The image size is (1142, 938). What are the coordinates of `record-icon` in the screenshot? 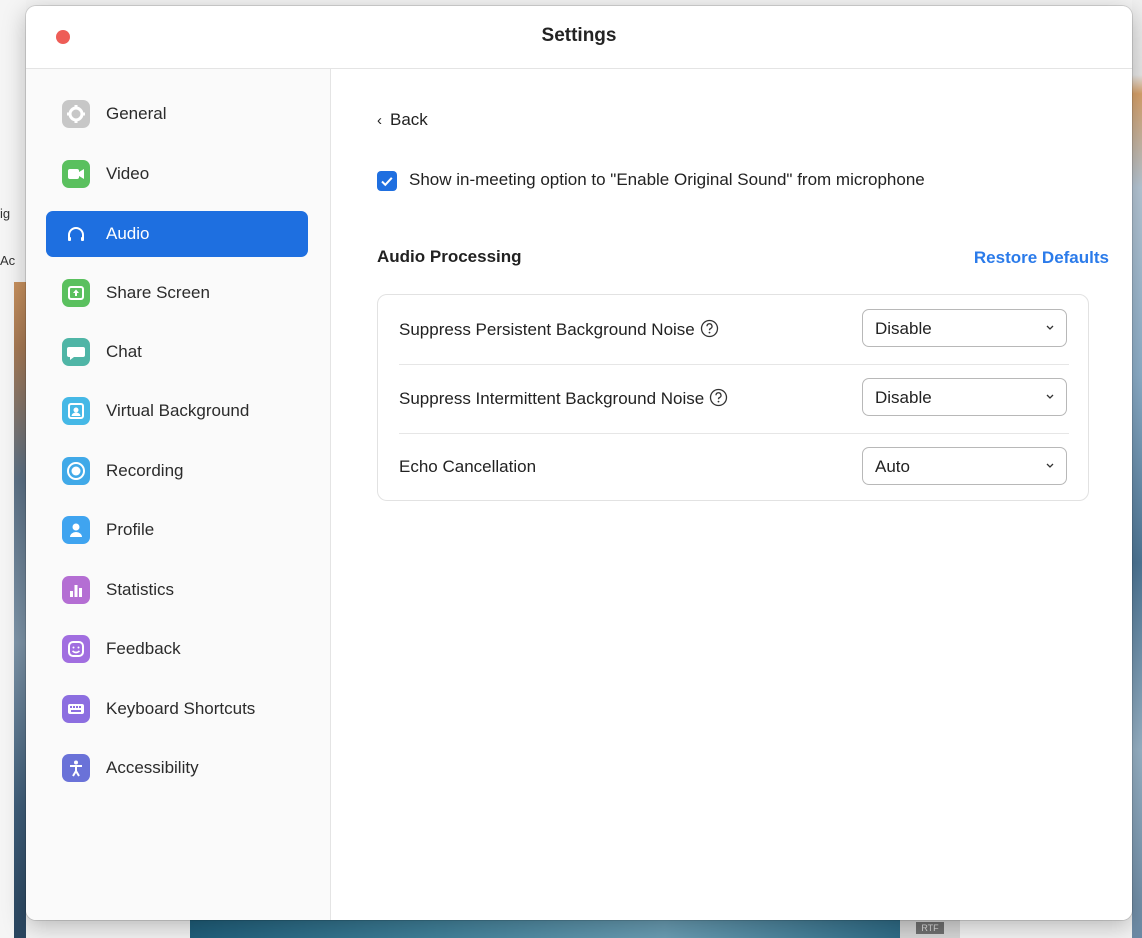 It's located at (76, 471).